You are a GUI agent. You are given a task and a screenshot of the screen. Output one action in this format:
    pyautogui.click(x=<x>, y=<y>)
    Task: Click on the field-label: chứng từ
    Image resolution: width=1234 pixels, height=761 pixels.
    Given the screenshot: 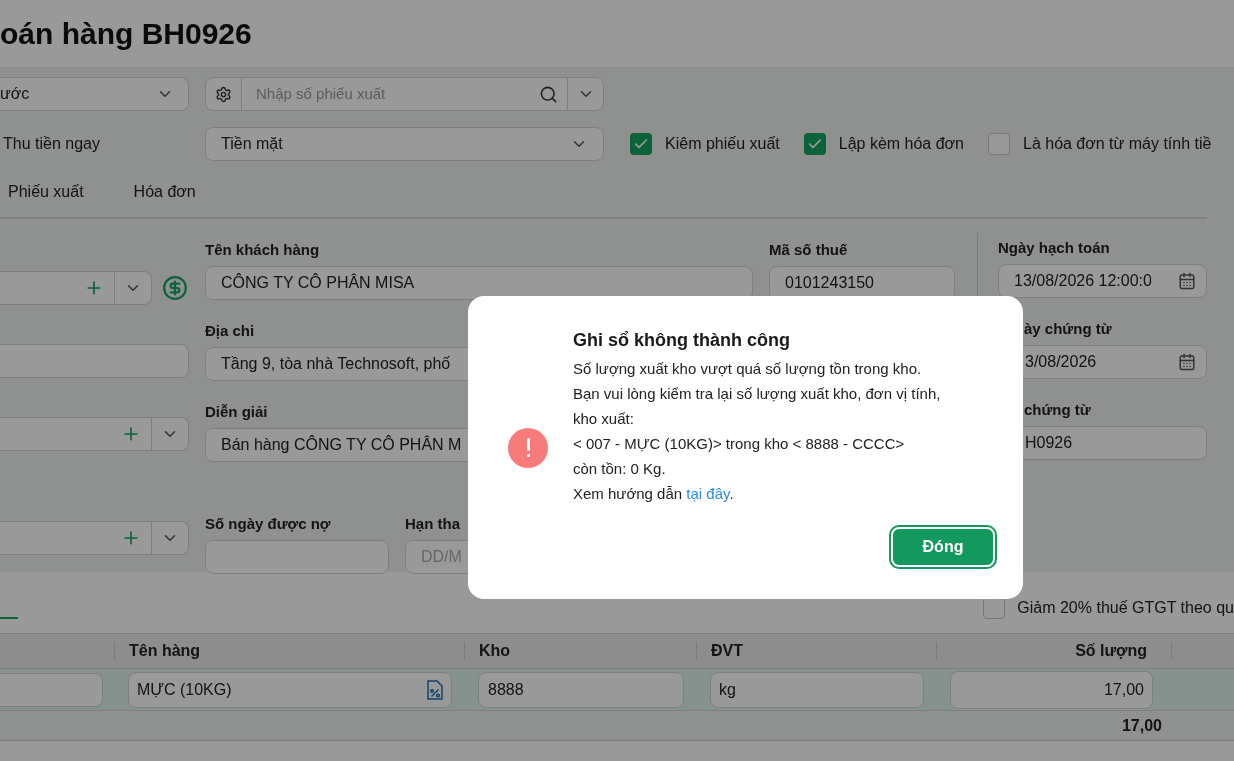 What is the action you would take?
    pyautogui.click(x=1057, y=410)
    